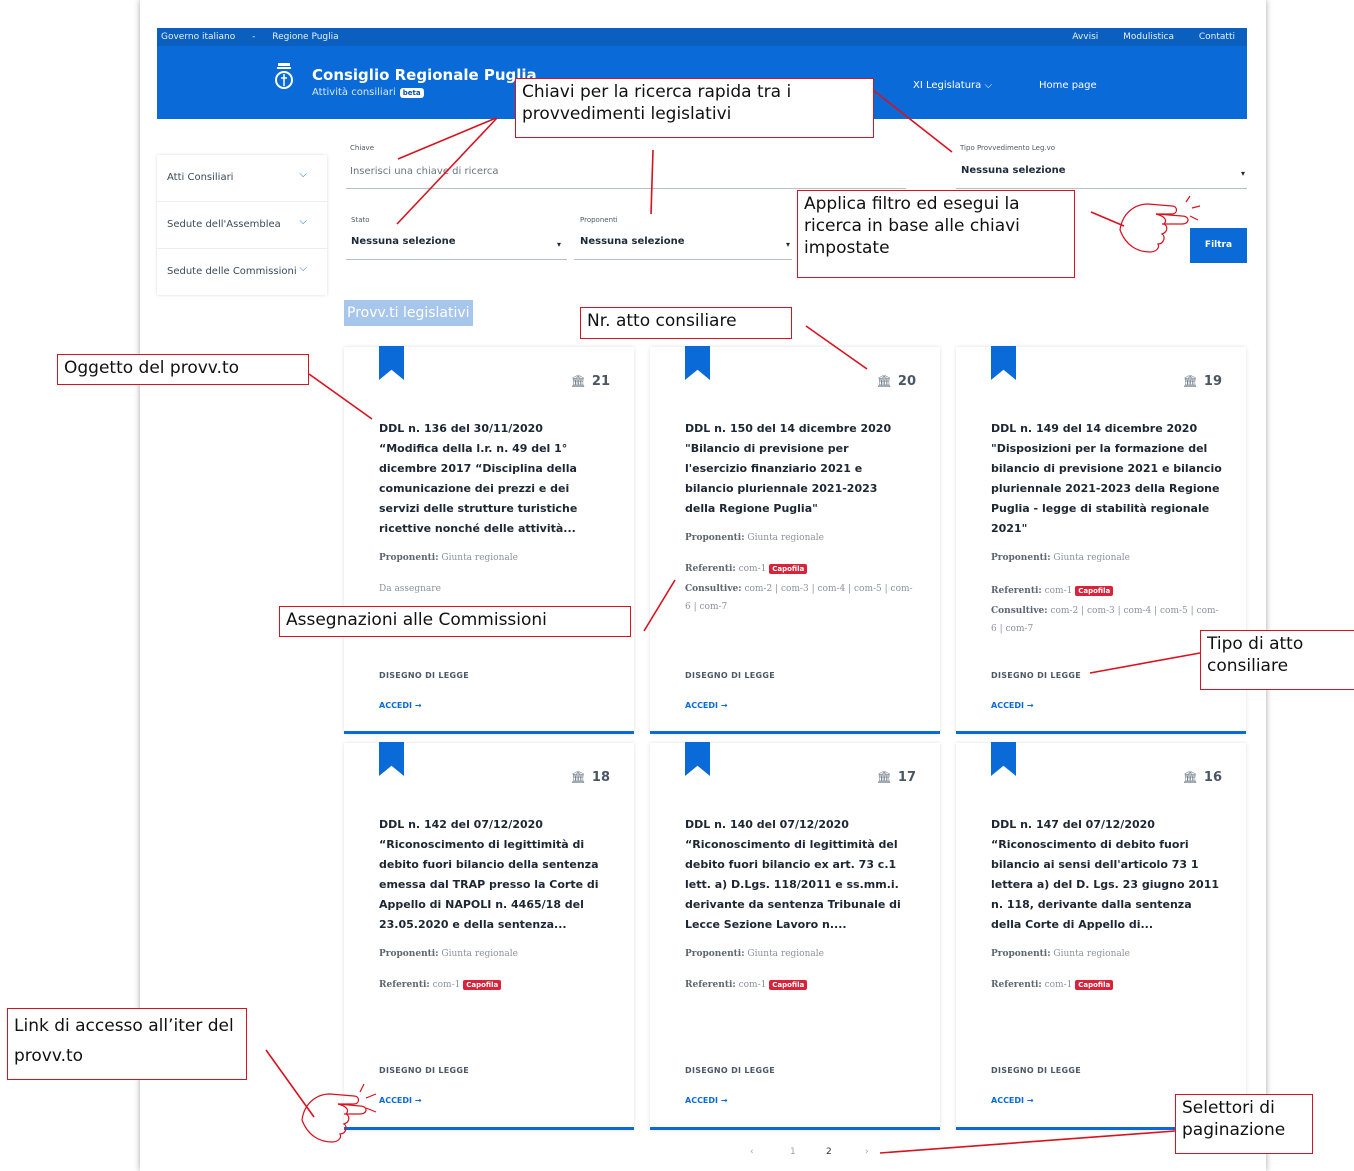  I want to click on card-assegnazione: Da assegnare, so click(410, 589).